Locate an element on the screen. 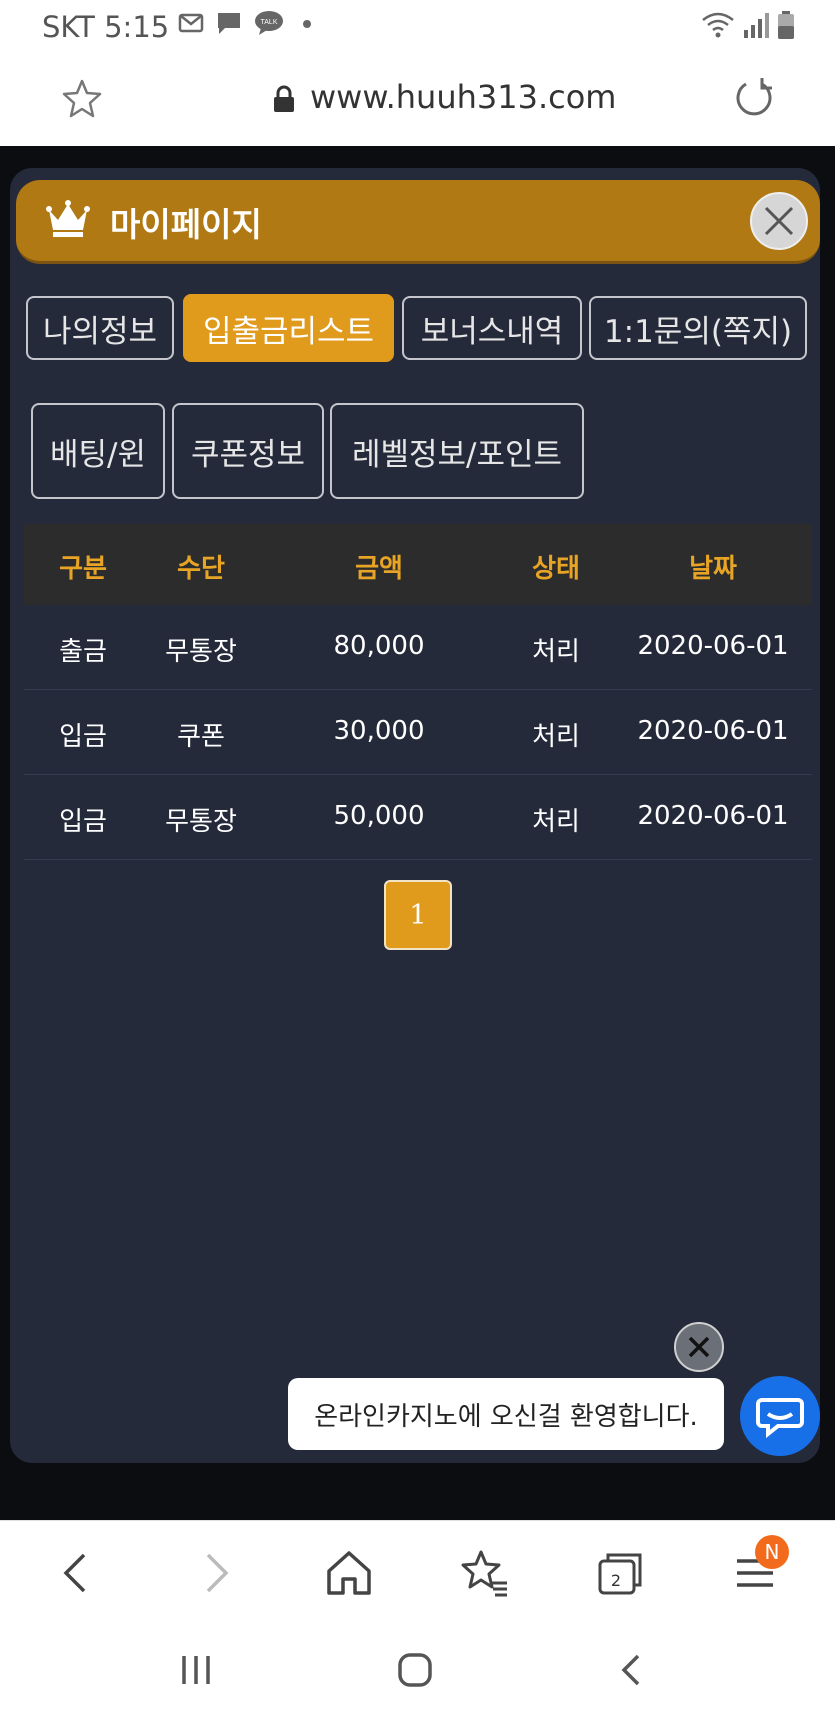 The image size is (835, 1716). bookmarks-icon is located at coordinates (485, 1573).